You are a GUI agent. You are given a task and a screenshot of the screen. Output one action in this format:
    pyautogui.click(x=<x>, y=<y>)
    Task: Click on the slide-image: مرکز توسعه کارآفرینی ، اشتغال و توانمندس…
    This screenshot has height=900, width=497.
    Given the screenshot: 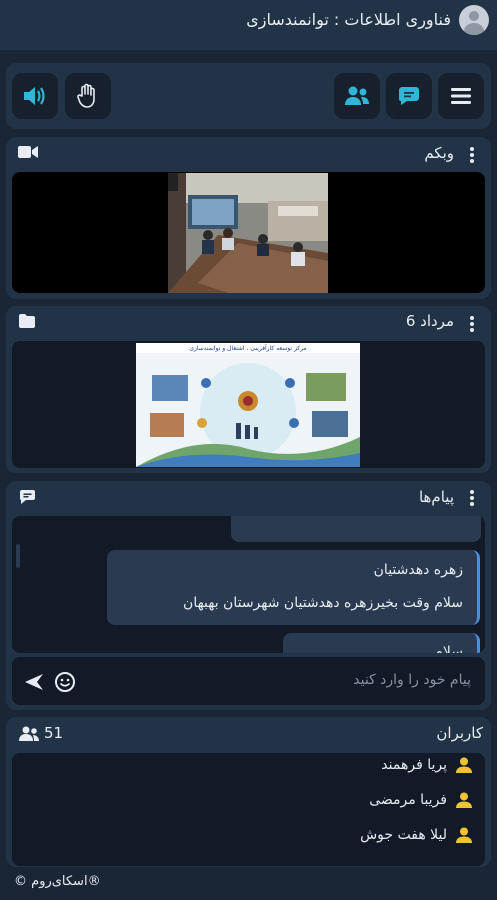 What is the action you would take?
    pyautogui.click(x=248, y=405)
    